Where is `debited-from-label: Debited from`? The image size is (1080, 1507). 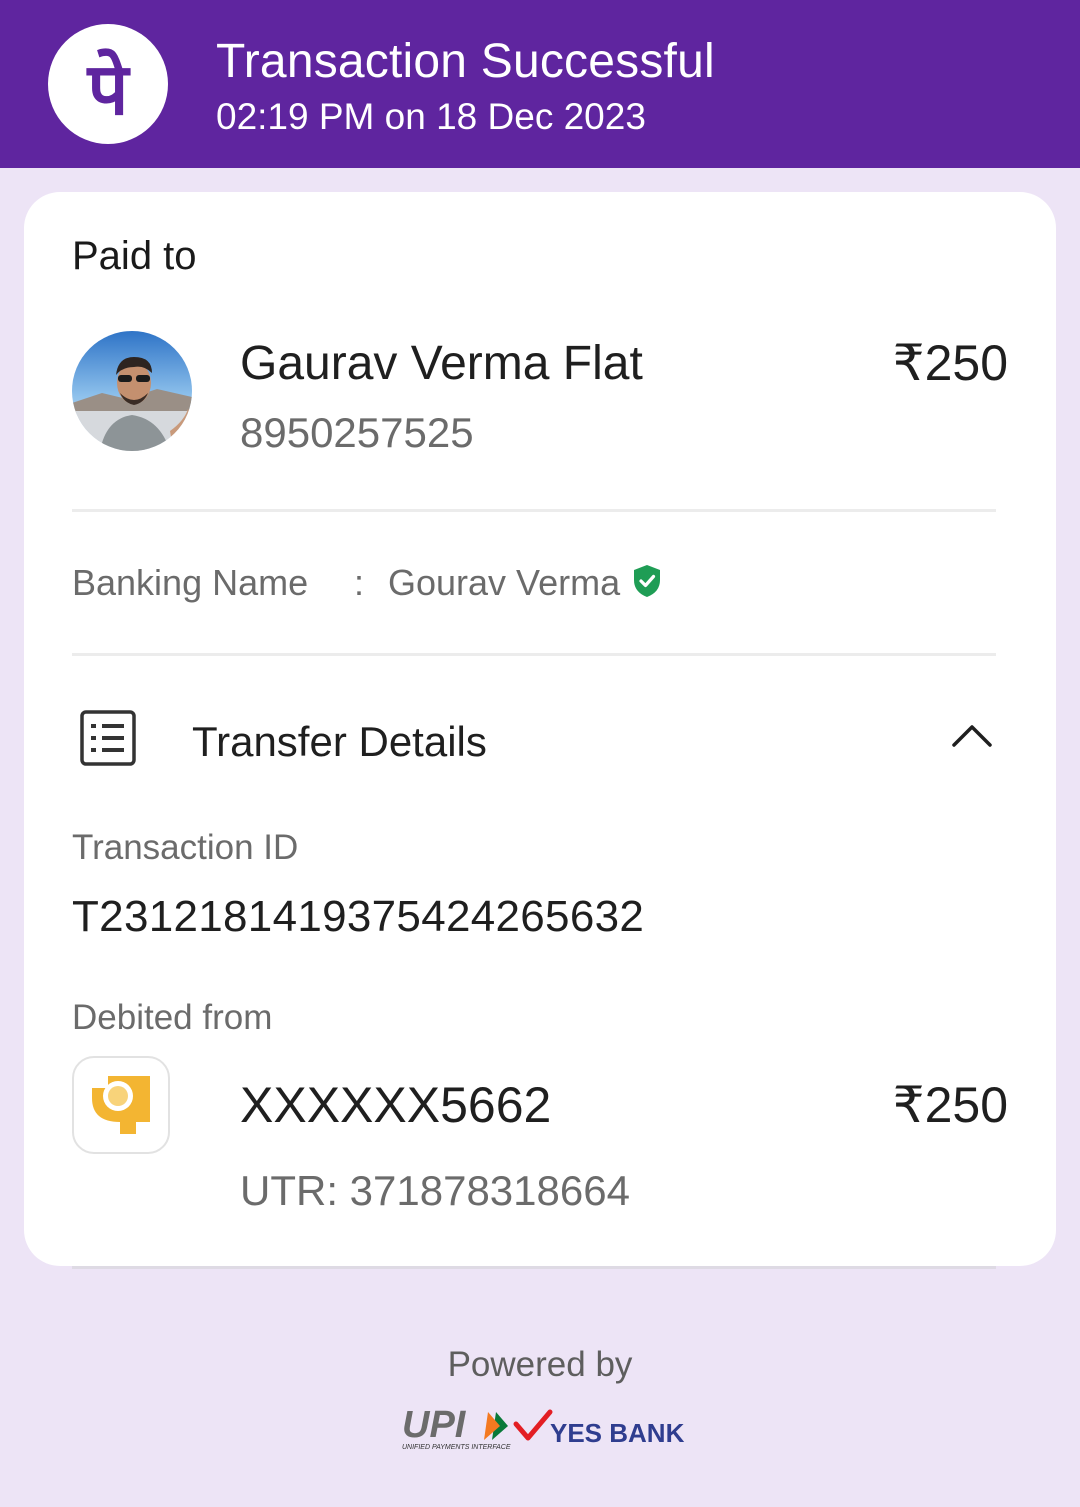 debited-from-label: Debited from is located at coordinates (172, 1017).